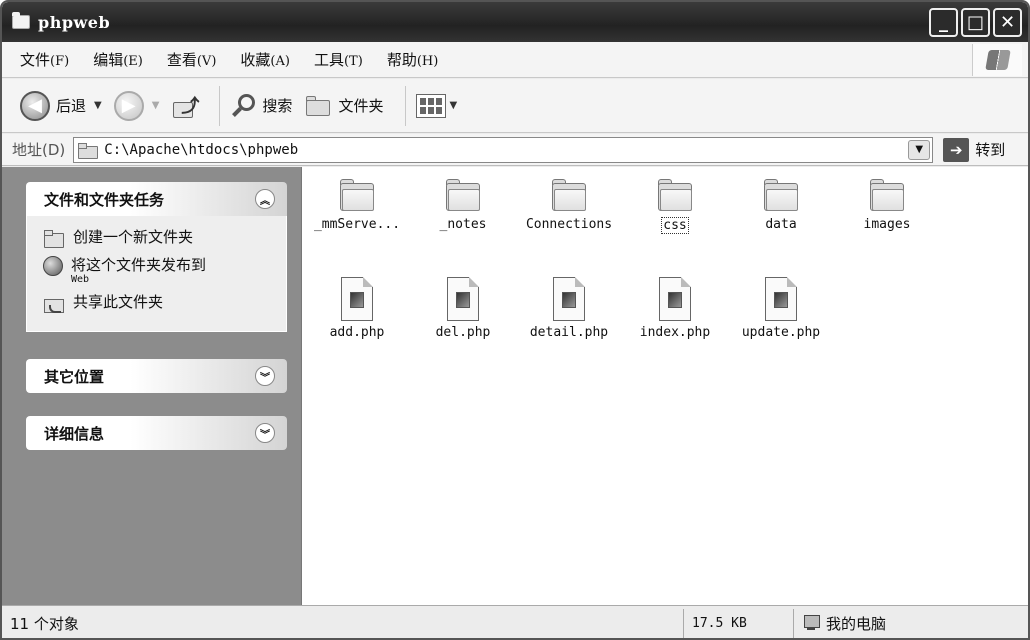 The width and height of the screenshot is (1030, 640). I want to click on task-sub-label: Web, so click(80, 279).